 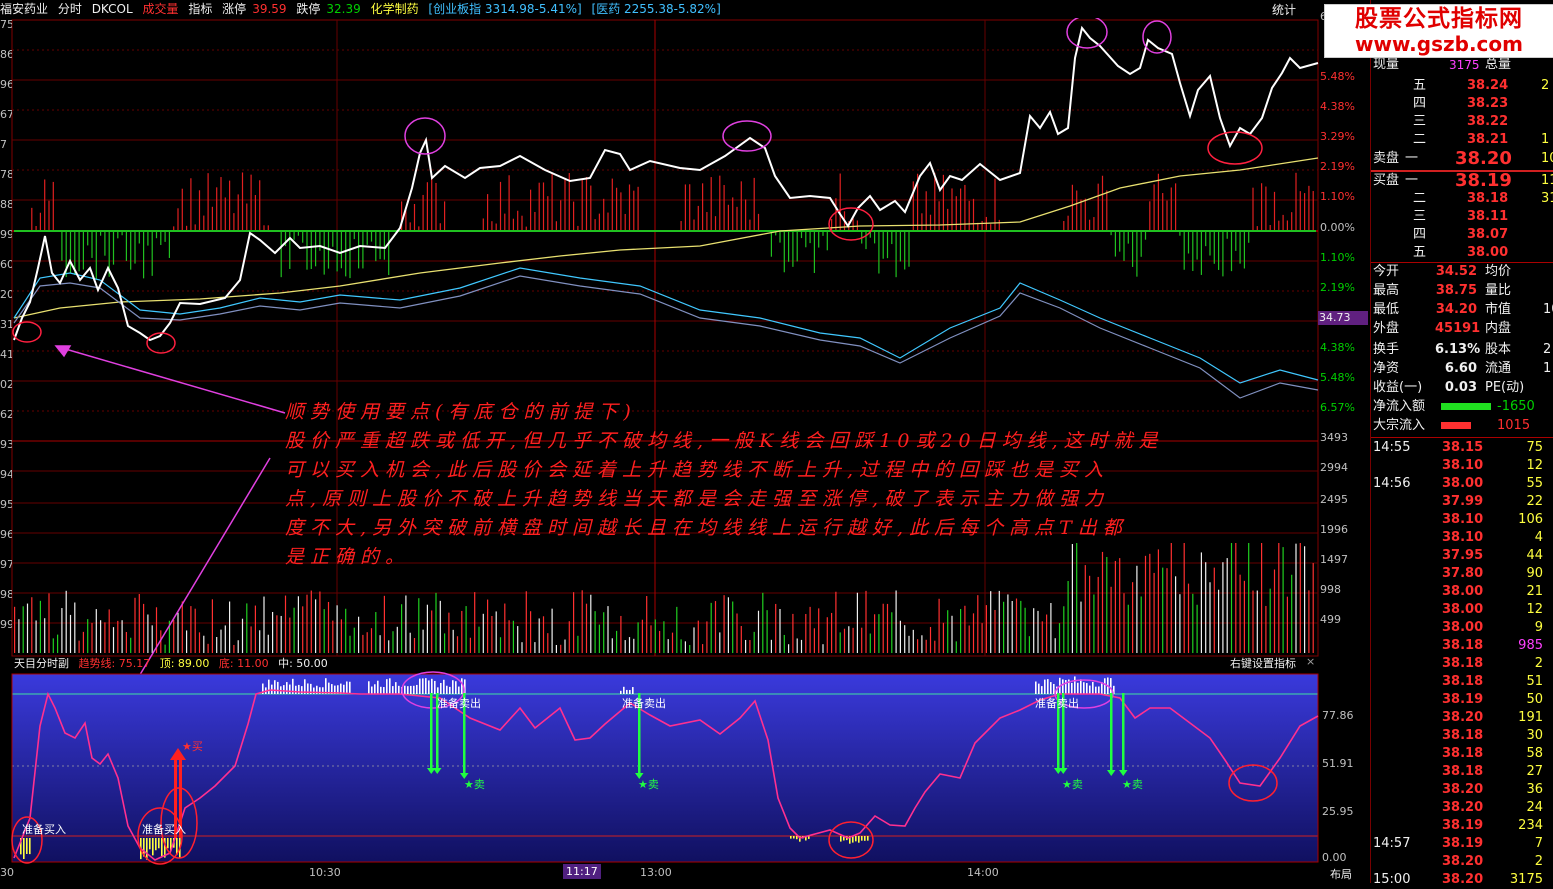 What do you see at coordinates (1462, 182) in the screenshot?
I see `bid1-row: 买盘 一 38.19 11` at bounding box center [1462, 182].